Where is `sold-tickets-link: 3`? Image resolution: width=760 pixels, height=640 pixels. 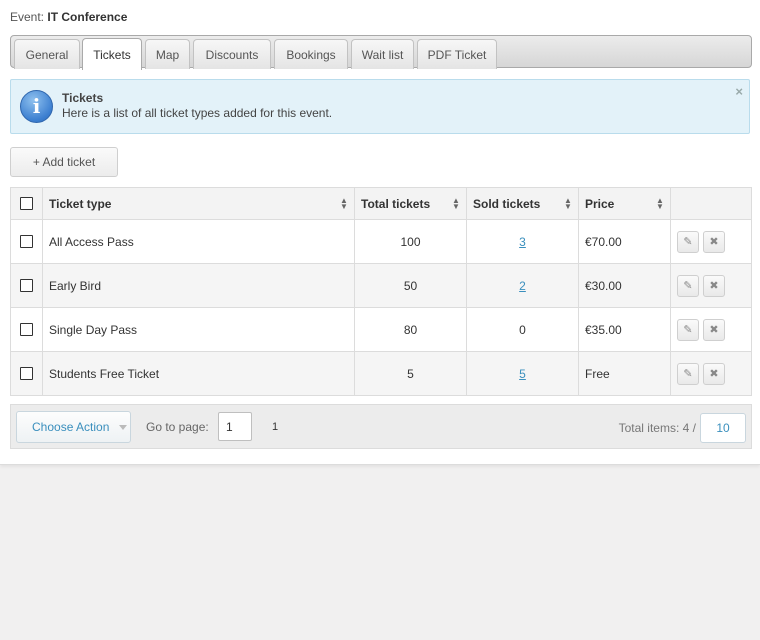
sold-tickets-link: 3 is located at coordinates (522, 242).